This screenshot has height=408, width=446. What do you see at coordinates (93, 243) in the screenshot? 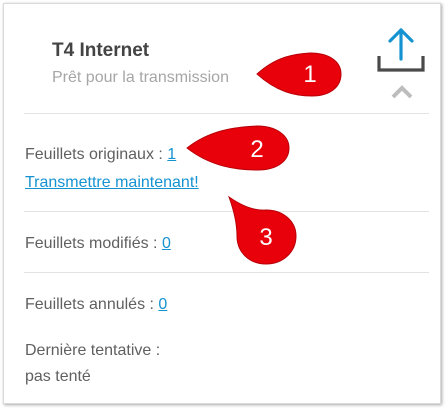
I see `modified-sheets-label: Feuillets modifiés :` at bounding box center [93, 243].